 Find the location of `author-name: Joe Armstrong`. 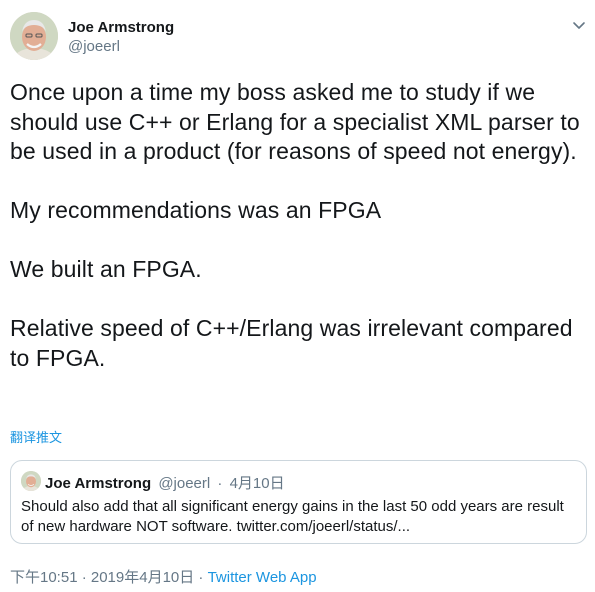

author-name: Joe Armstrong is located at coordinates (121, 27).